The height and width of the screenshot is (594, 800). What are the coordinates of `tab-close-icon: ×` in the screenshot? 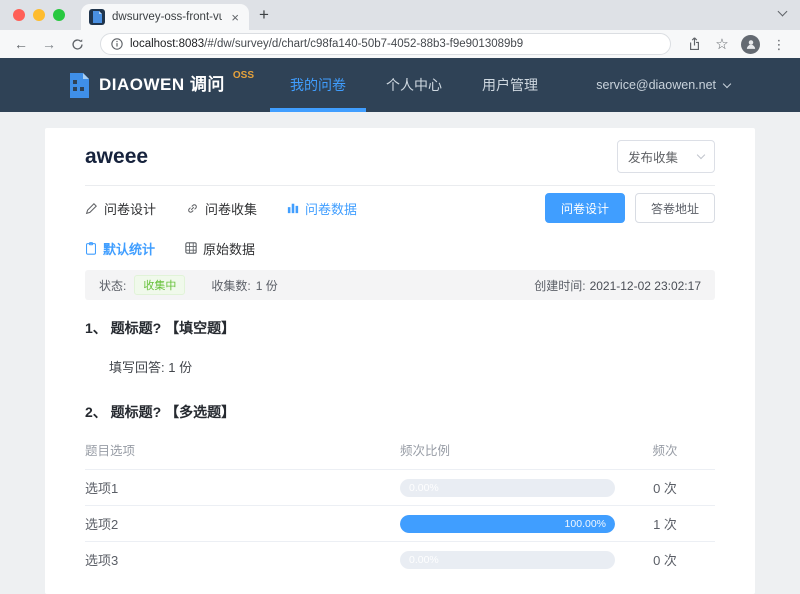 It's located at (235, 17).